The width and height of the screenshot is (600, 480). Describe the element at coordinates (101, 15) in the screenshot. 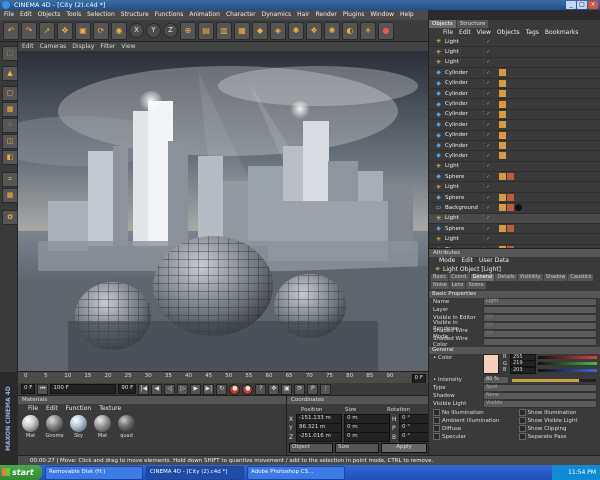

I see `menu-selection: Selection` at that location.